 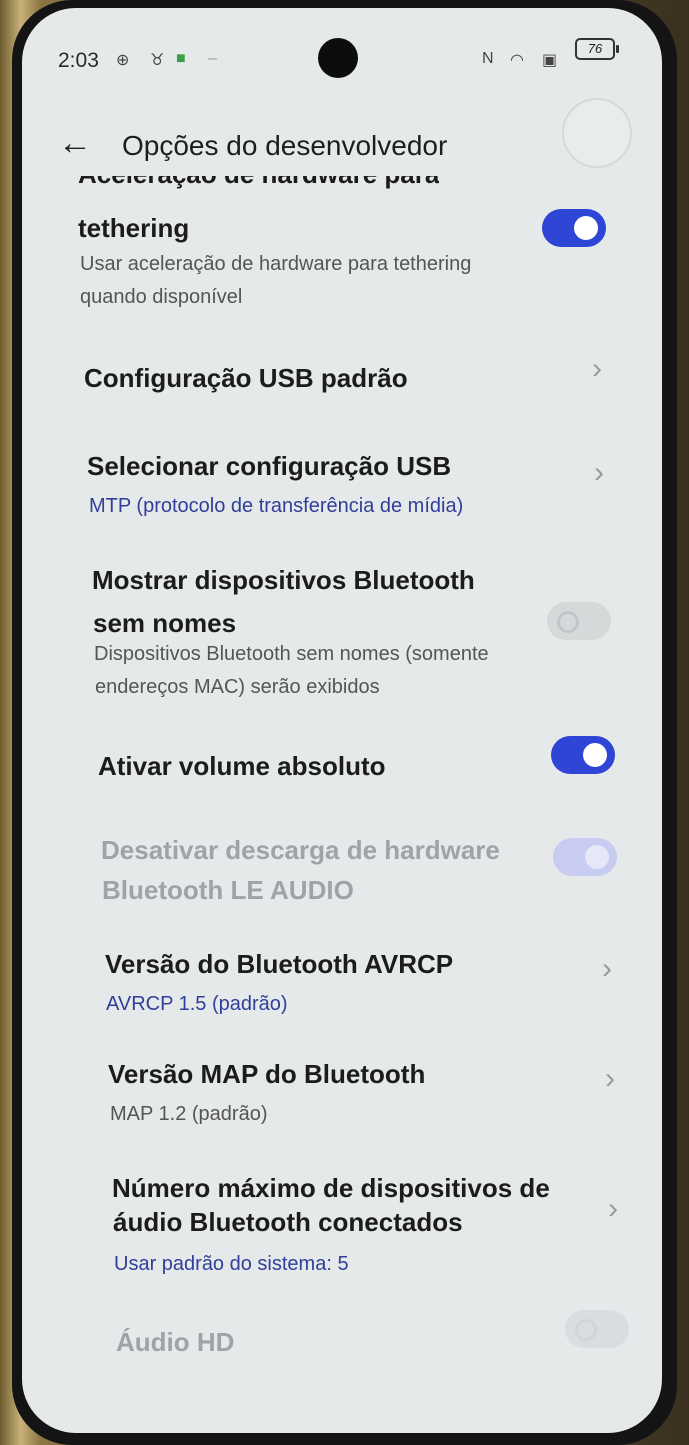 I want to click on list-item-subtitle: AVRCP 1.5 (padrão), so click(x=197, y=1004).